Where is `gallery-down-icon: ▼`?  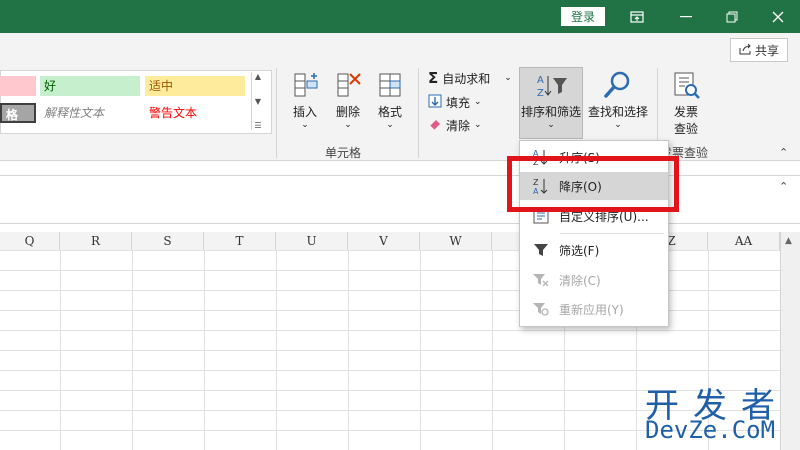
gallery-down-icon: ▼ is located at coordinates (258, 101).